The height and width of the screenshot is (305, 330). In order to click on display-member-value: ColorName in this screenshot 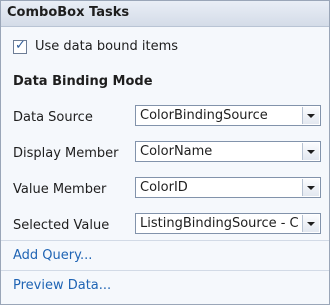, I will do `click(176, 151)`.